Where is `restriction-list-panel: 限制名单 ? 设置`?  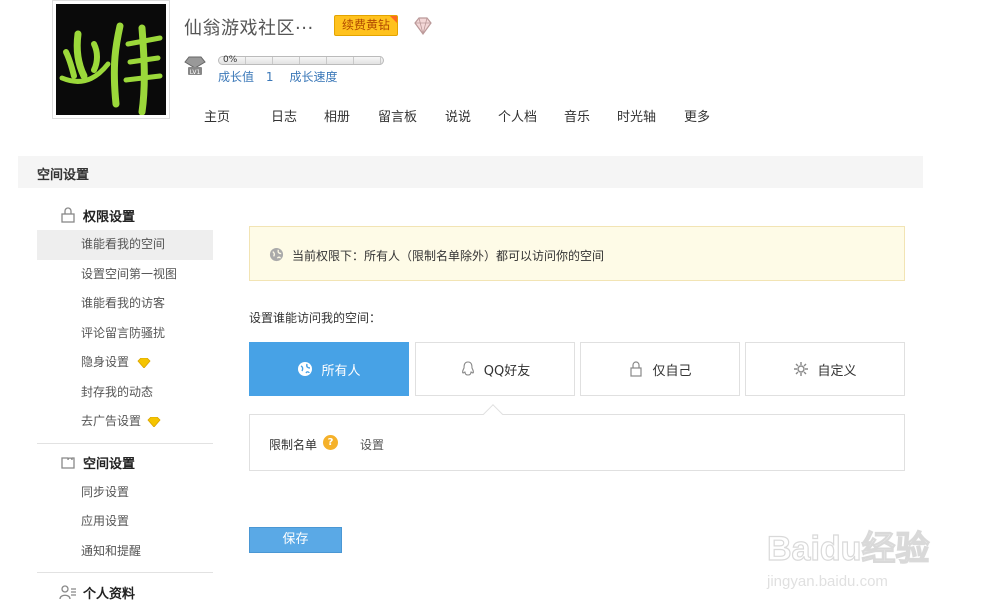 restriction-list-panel: 限制名单 ? 设置 is located at coordinates (577, 437).